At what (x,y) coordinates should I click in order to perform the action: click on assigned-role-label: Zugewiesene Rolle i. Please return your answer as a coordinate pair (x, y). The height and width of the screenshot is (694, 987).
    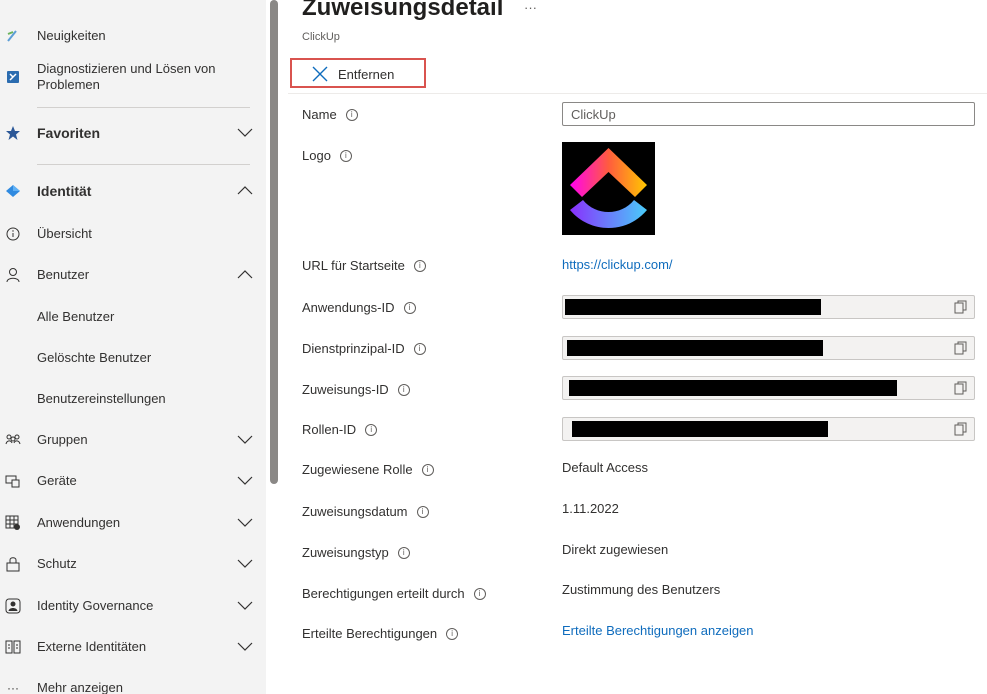
    Looking at the image, I should click on (368, 469).